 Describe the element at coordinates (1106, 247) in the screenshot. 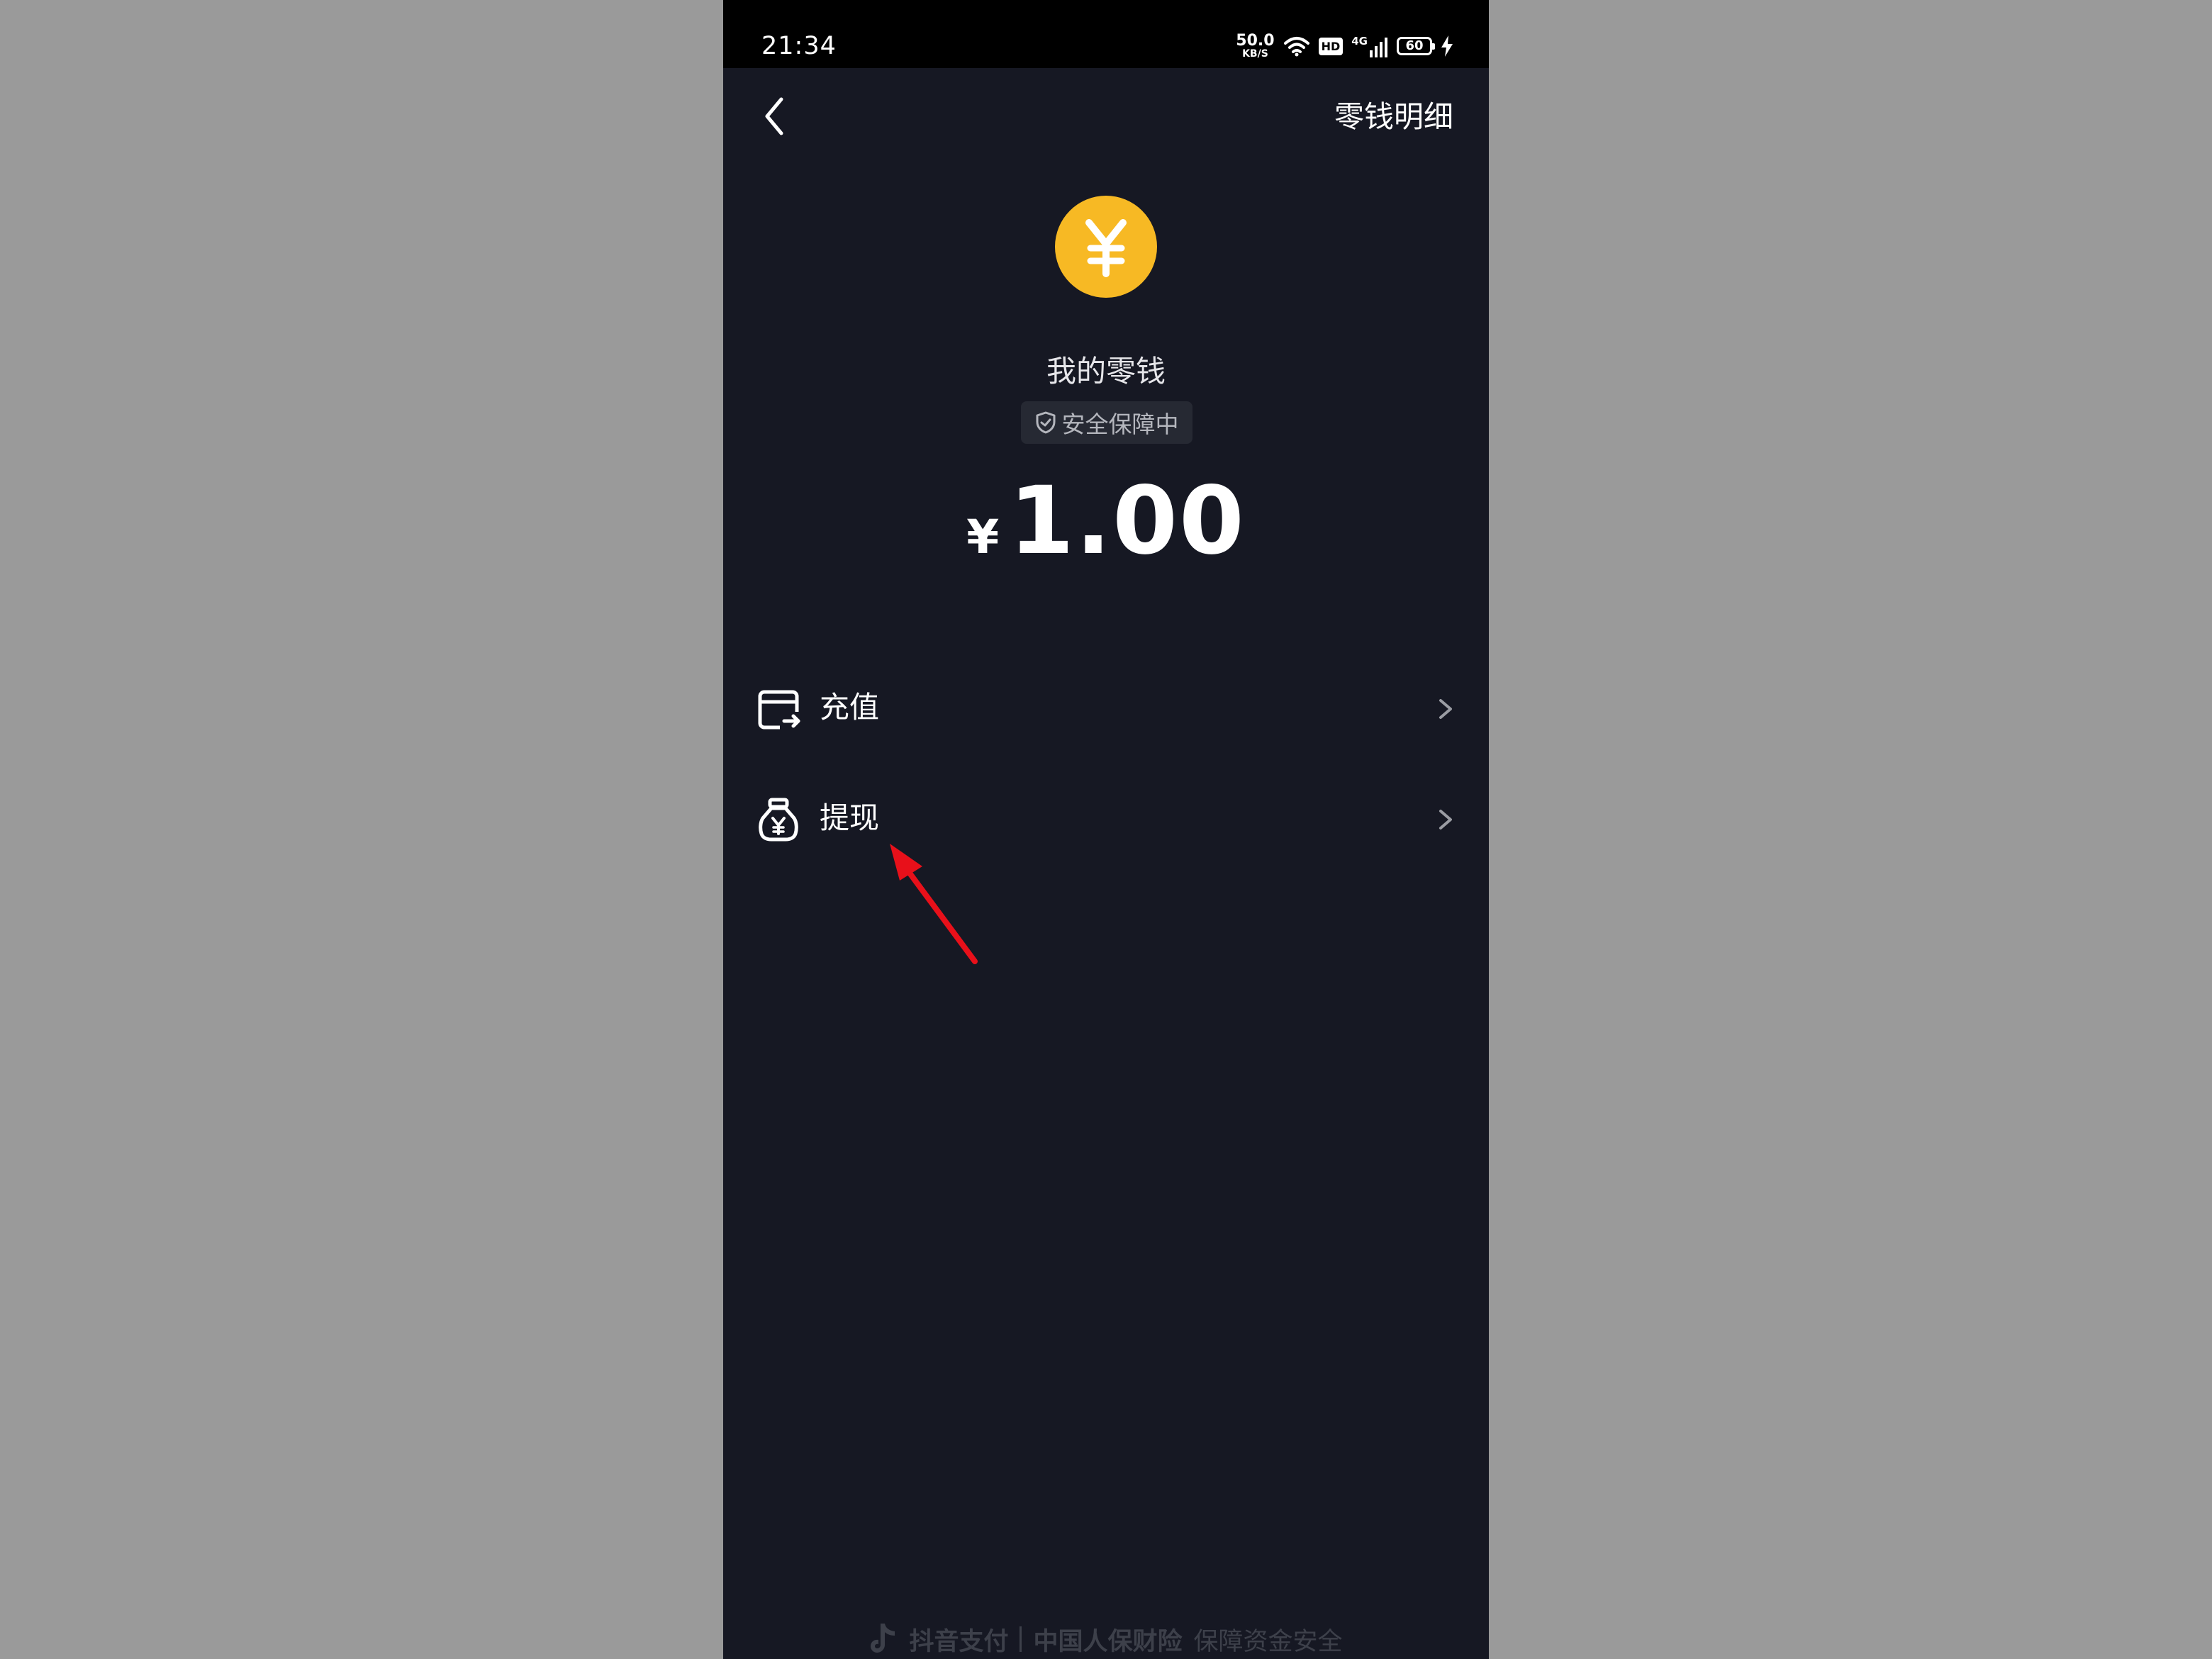

I see `yuan-coin-icon` at that location.